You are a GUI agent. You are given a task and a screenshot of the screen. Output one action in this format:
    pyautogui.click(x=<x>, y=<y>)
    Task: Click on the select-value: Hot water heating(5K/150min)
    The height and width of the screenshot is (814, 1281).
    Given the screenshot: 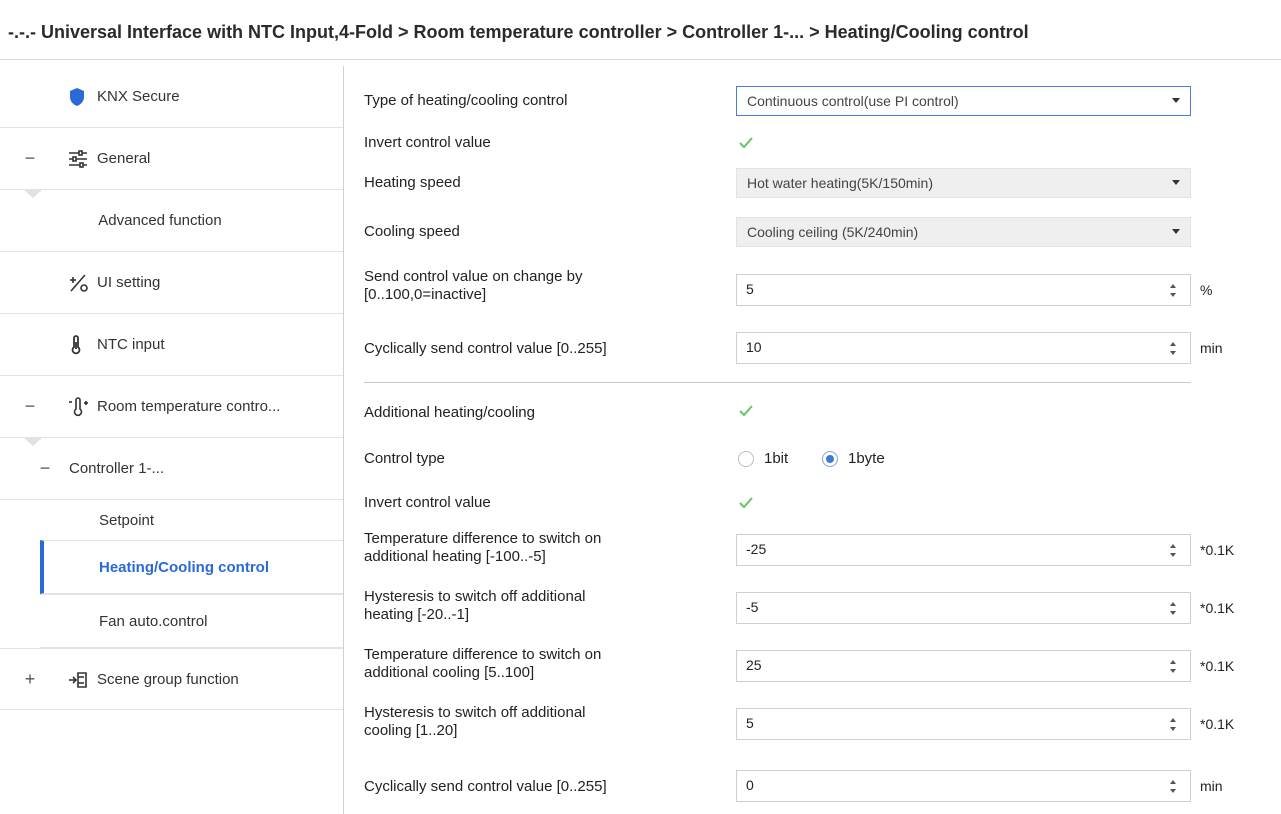 What is the action you would take?
    pyautogui.click(x=840, y=183)
    